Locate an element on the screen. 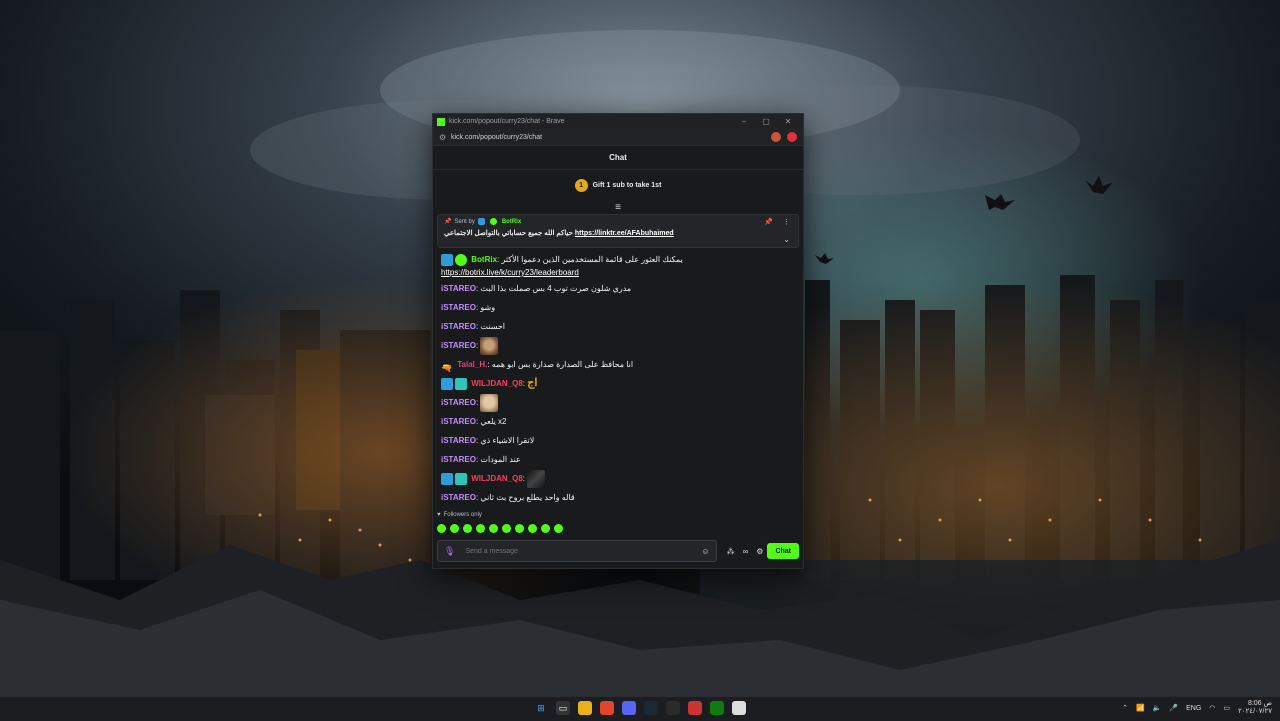  pinned-link: https://linktr.ee/AFAbuhaimed is located at coordinates (624, 233).